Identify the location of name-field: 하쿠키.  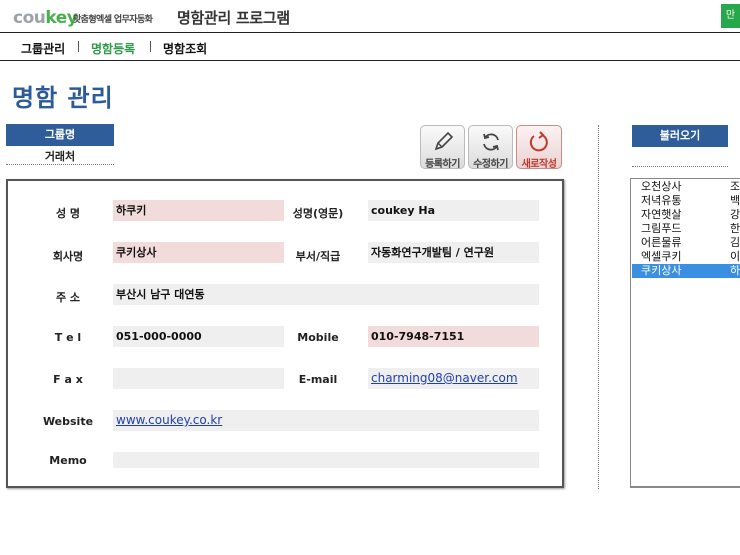
(198, 210).